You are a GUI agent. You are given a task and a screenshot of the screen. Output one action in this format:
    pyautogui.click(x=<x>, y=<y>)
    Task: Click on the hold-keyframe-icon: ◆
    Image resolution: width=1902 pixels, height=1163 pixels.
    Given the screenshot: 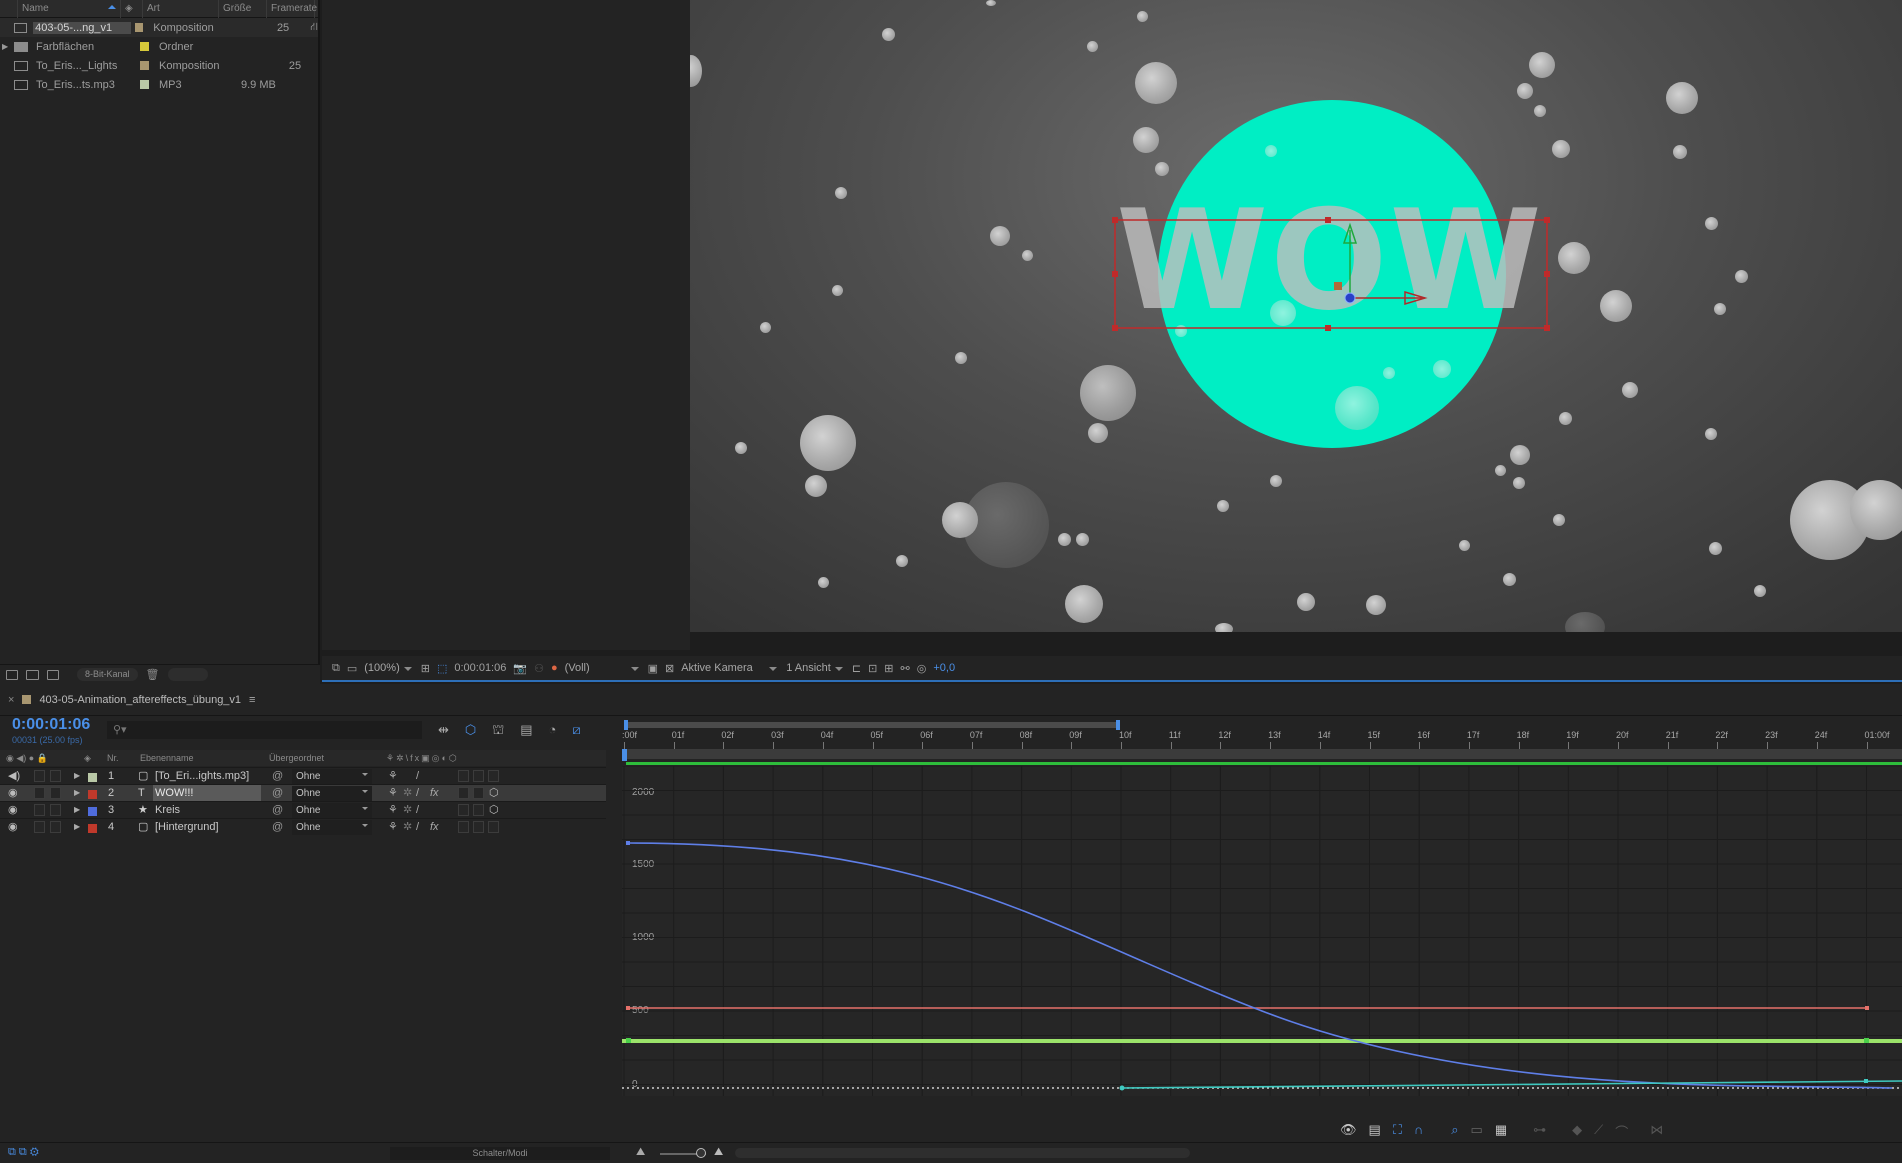 What is the action you would take?
    pyautogui.click(x=1577, y=1131)
    